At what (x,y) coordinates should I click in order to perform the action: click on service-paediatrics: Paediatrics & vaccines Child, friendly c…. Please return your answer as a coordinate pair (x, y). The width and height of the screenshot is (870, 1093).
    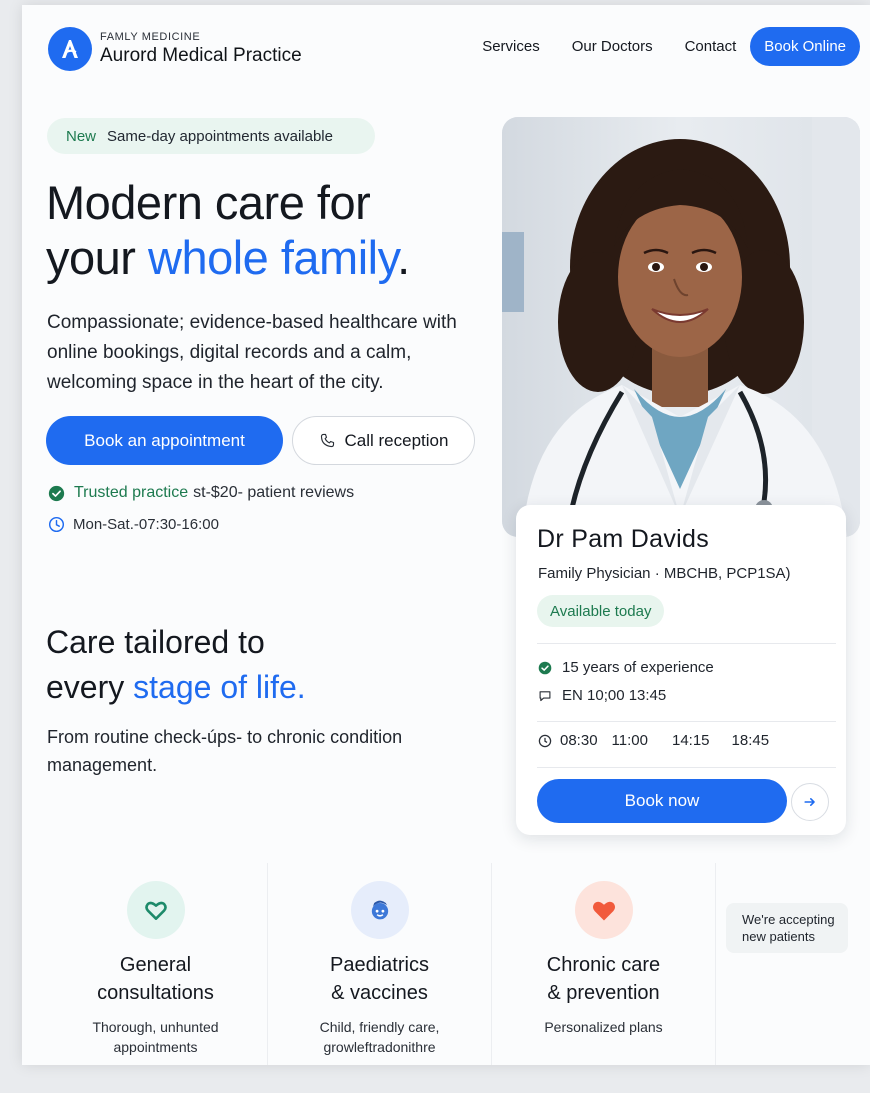
    Looking at the image, I should click on (380, 964).